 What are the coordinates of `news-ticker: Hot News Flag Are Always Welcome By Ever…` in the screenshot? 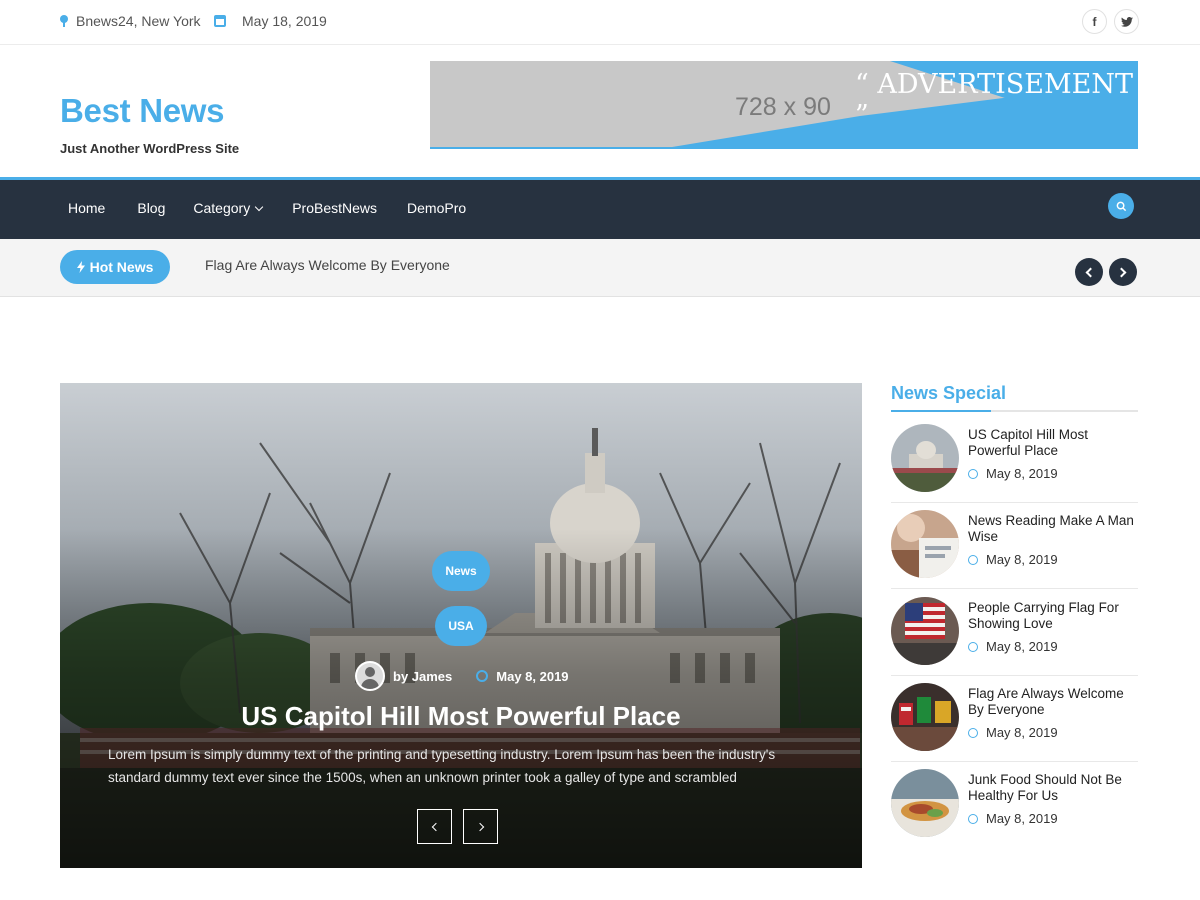 It's located at (600, 268).